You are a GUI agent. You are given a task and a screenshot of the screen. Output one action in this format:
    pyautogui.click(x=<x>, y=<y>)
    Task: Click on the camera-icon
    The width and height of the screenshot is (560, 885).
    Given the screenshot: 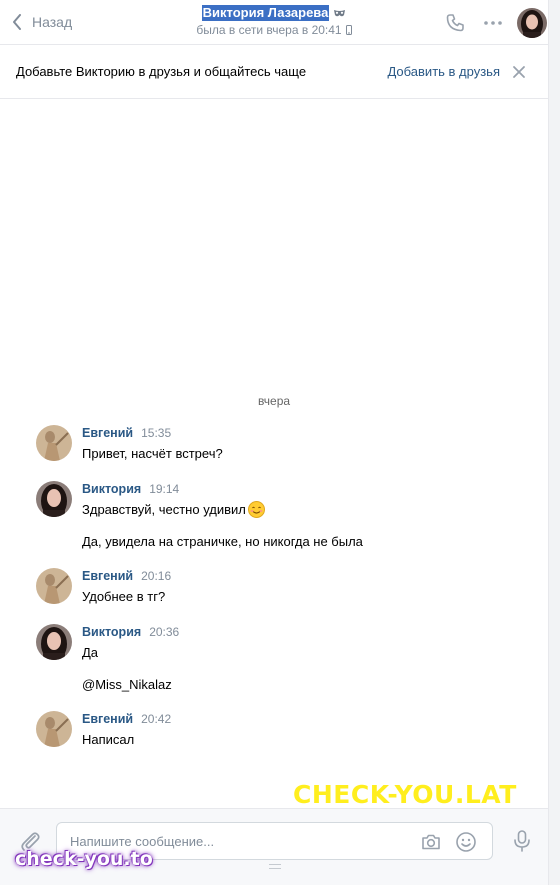 What is the action you would take?
    pyautogui.click(x=431, y=842)
    